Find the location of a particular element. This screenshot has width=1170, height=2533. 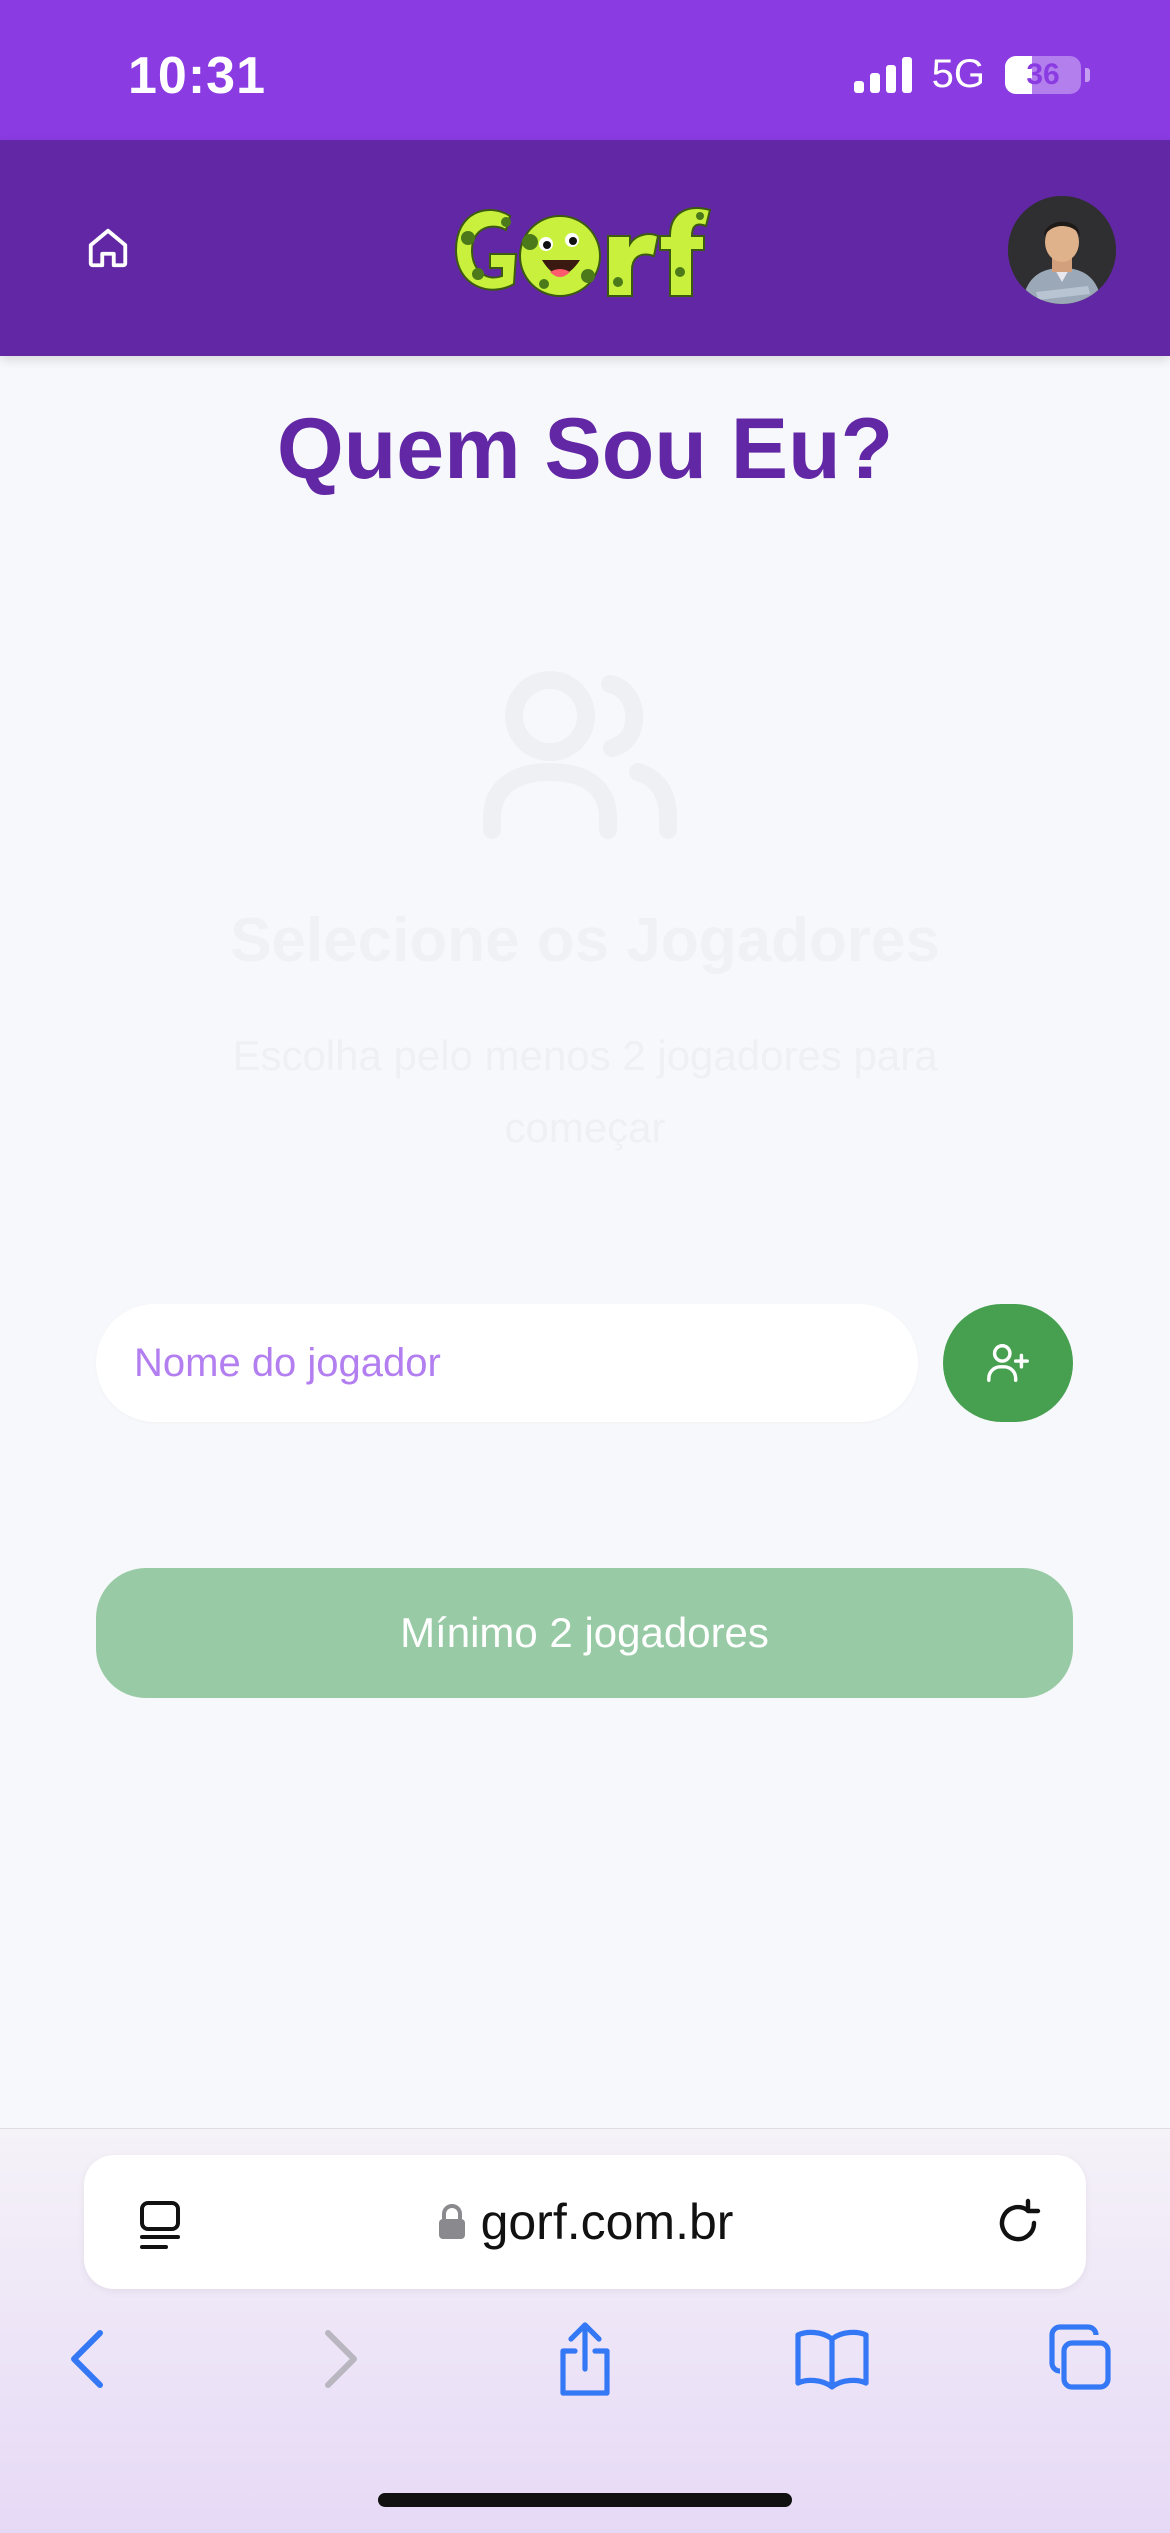

app-header is located at coordinates (585, 248).